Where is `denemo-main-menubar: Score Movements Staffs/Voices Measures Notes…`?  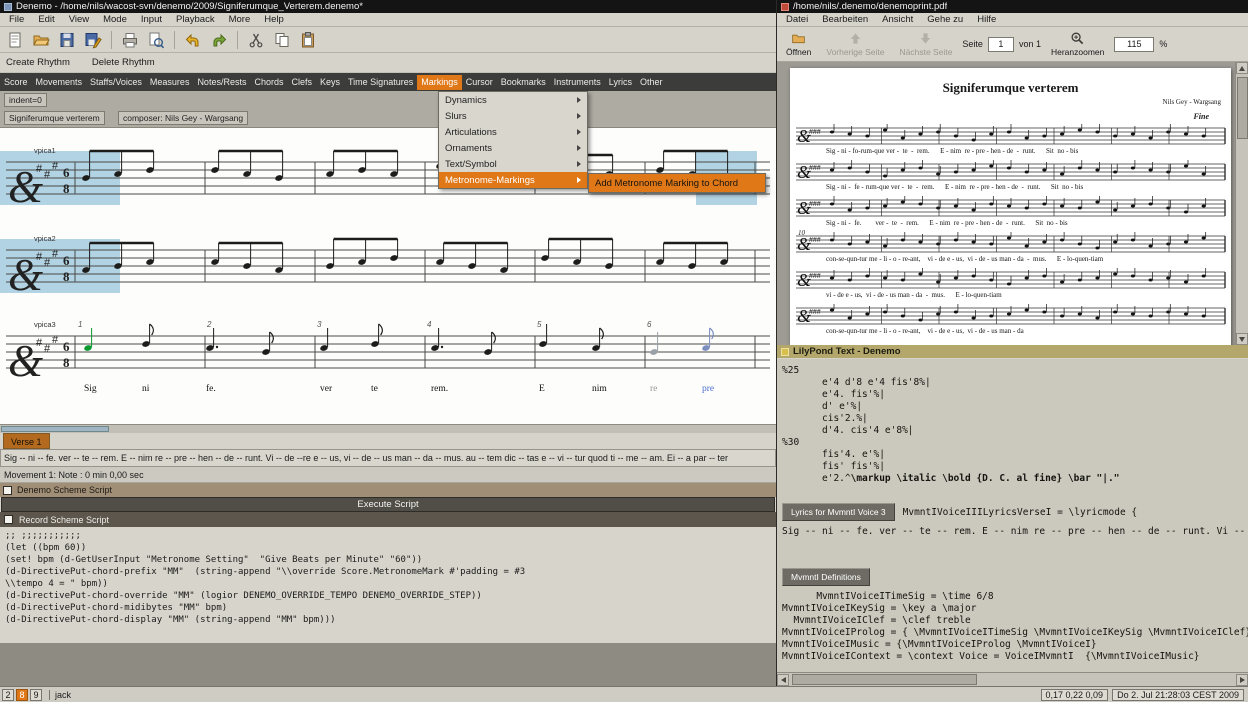 denemo-main-menubar: Score Movements Staffs/Voices Measures Notes… is located at coordinates (388, 82).